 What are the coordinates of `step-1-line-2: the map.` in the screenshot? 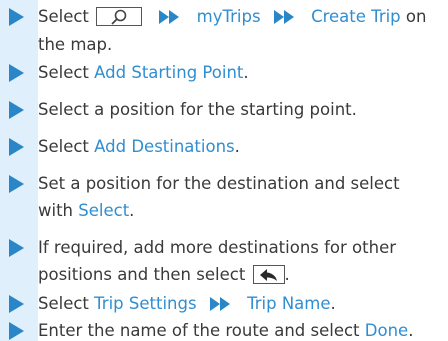 It's located at (75, 45).